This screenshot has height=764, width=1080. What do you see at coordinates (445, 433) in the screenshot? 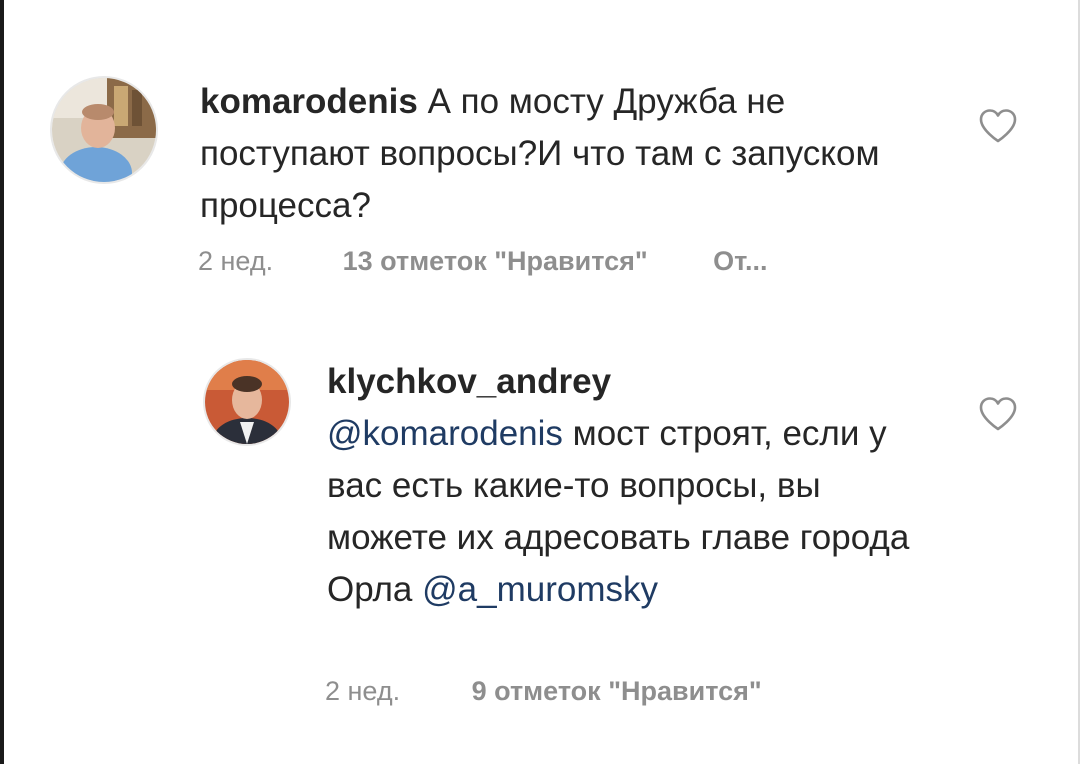
I see `mention-link: @komarodenis` at bounding box center [445, 433].